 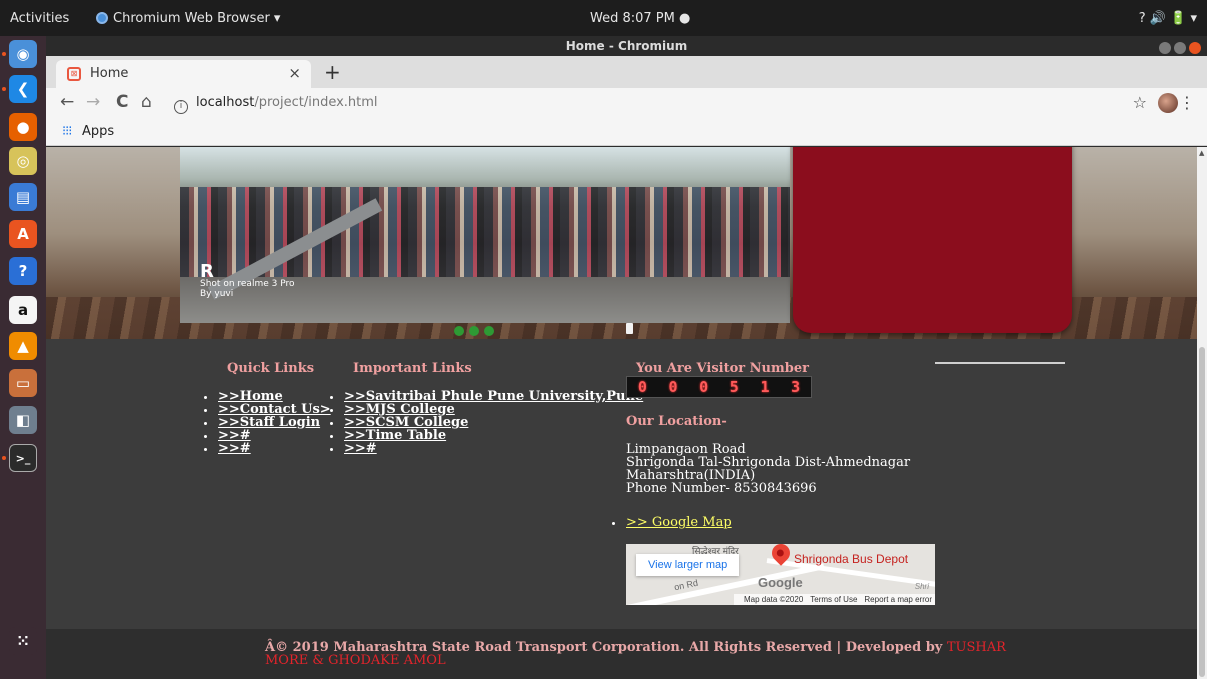 What do you see at coordinates (719, 387) in the screenshot?
I see `visitor-counter: 0 0 0 5 1 3` at bounding box center [719, 387].